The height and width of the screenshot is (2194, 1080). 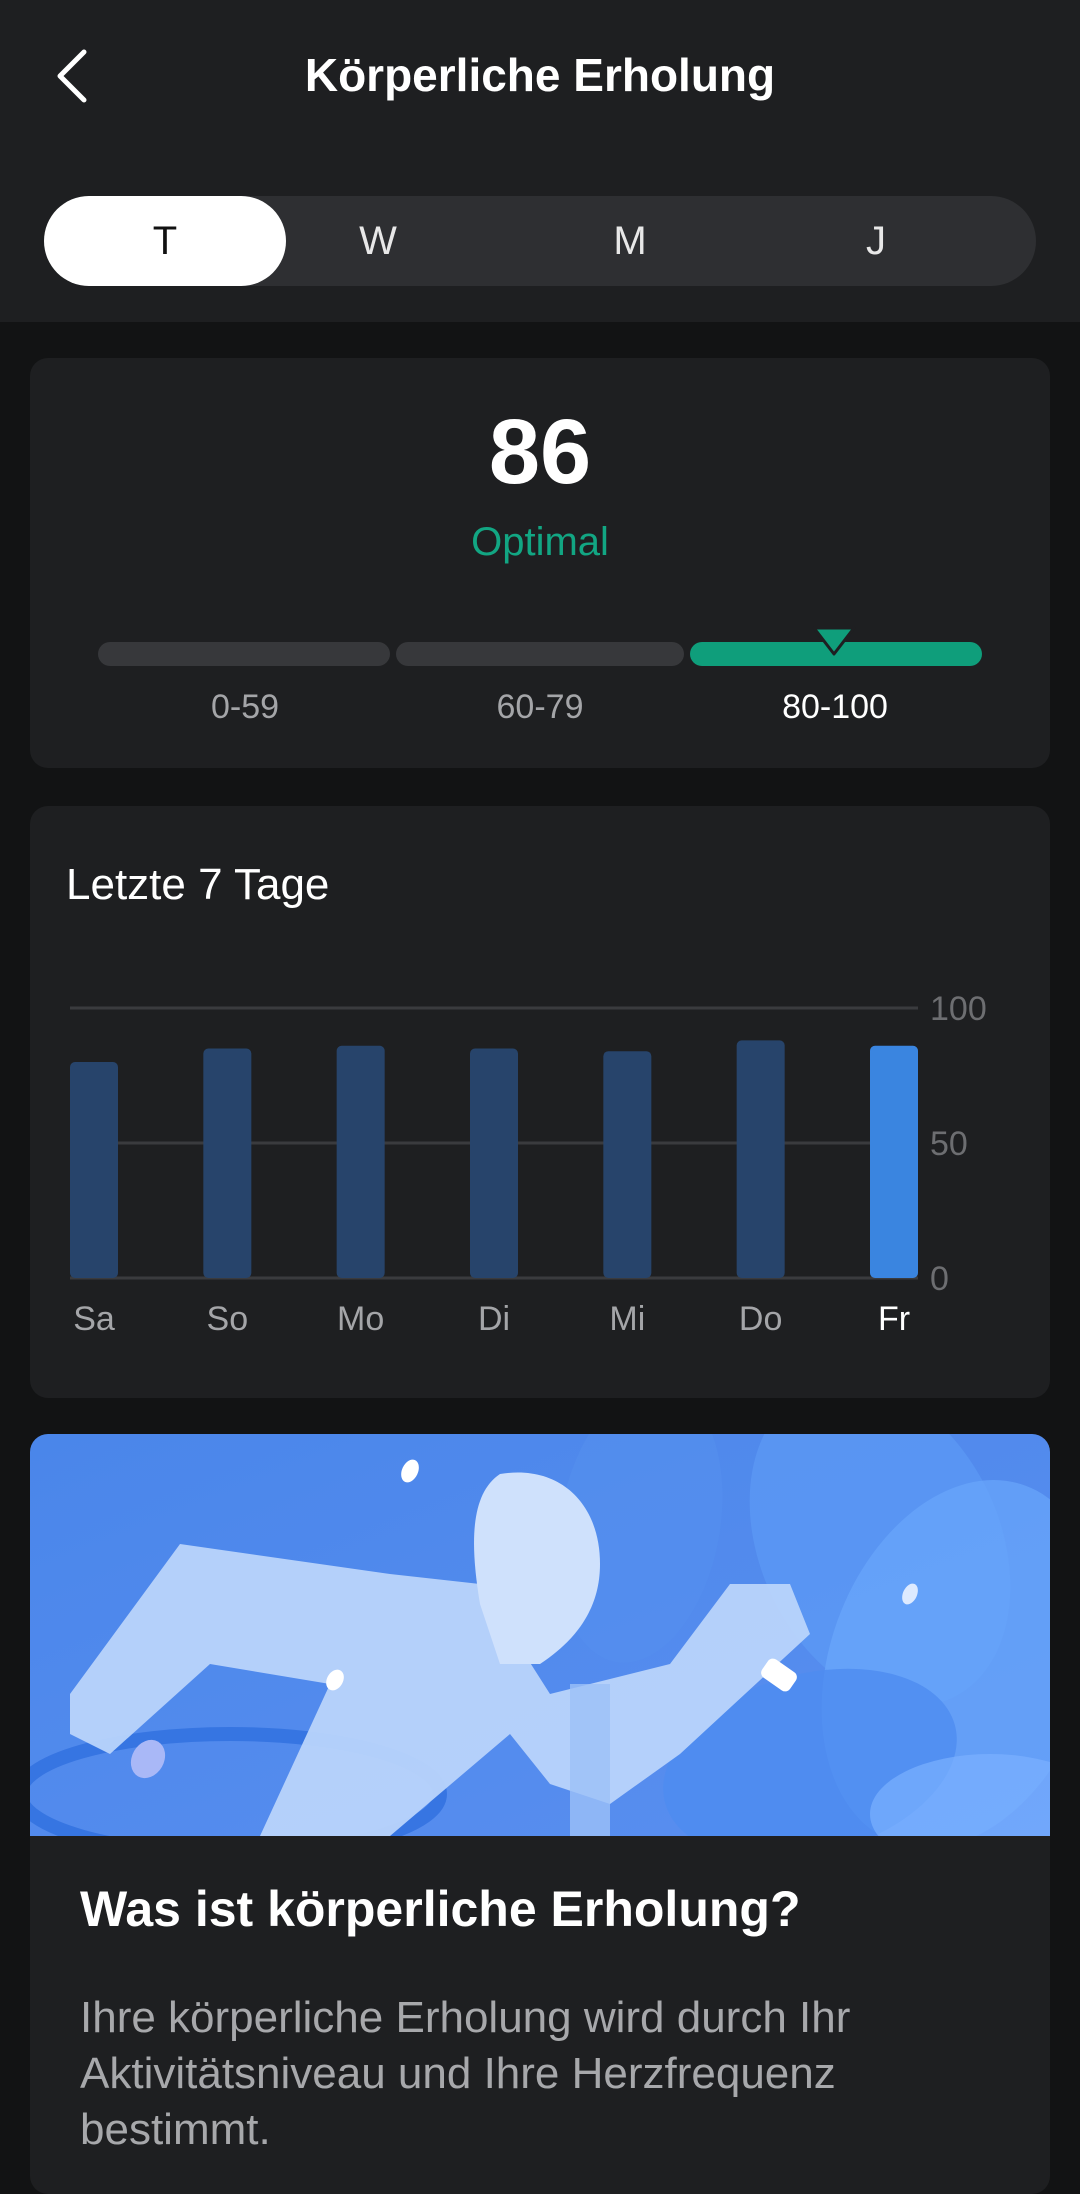 What do you see at coordinates (834, 641) in the screenshot?
I see `score-marker-icon` at bounding box center [834, 641].